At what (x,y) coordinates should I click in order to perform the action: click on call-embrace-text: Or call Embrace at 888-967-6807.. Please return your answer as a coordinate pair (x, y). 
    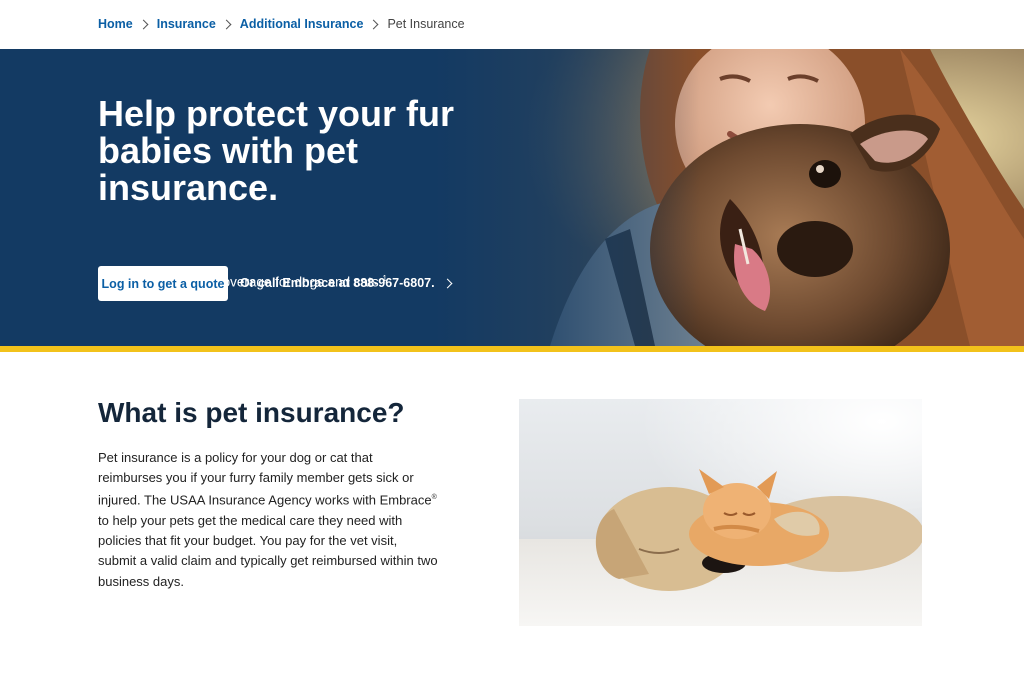
    Looking at the image, I should click on (337, 283).